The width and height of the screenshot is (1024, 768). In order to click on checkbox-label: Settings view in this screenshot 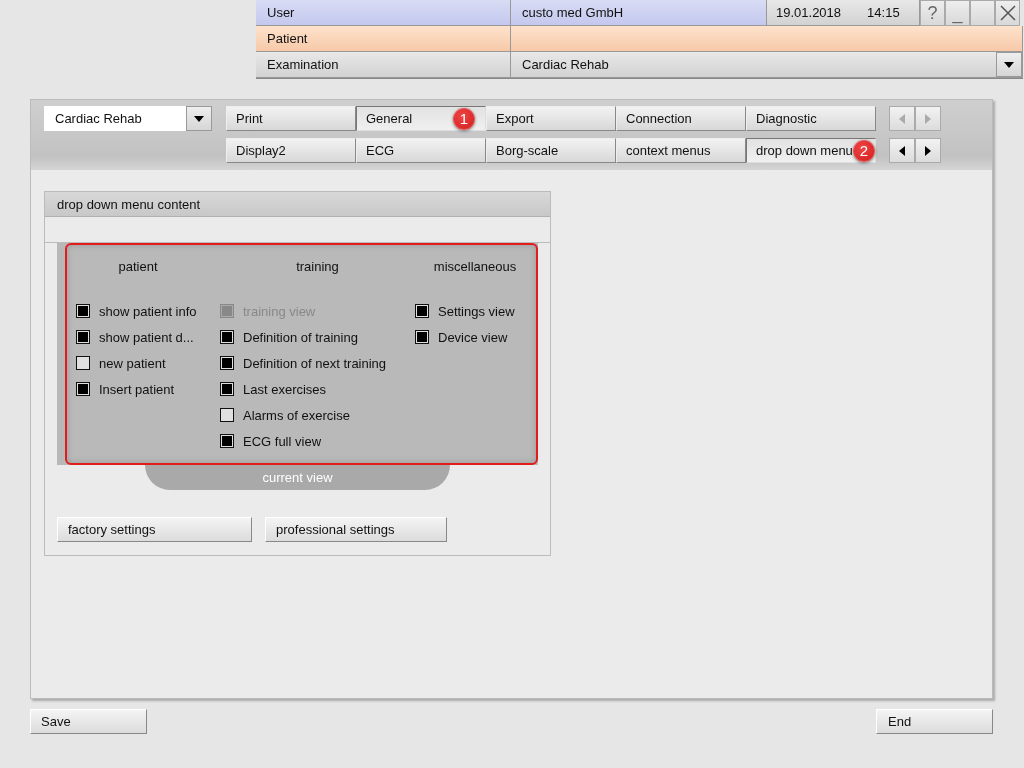, I will do `click(476, 311)`.